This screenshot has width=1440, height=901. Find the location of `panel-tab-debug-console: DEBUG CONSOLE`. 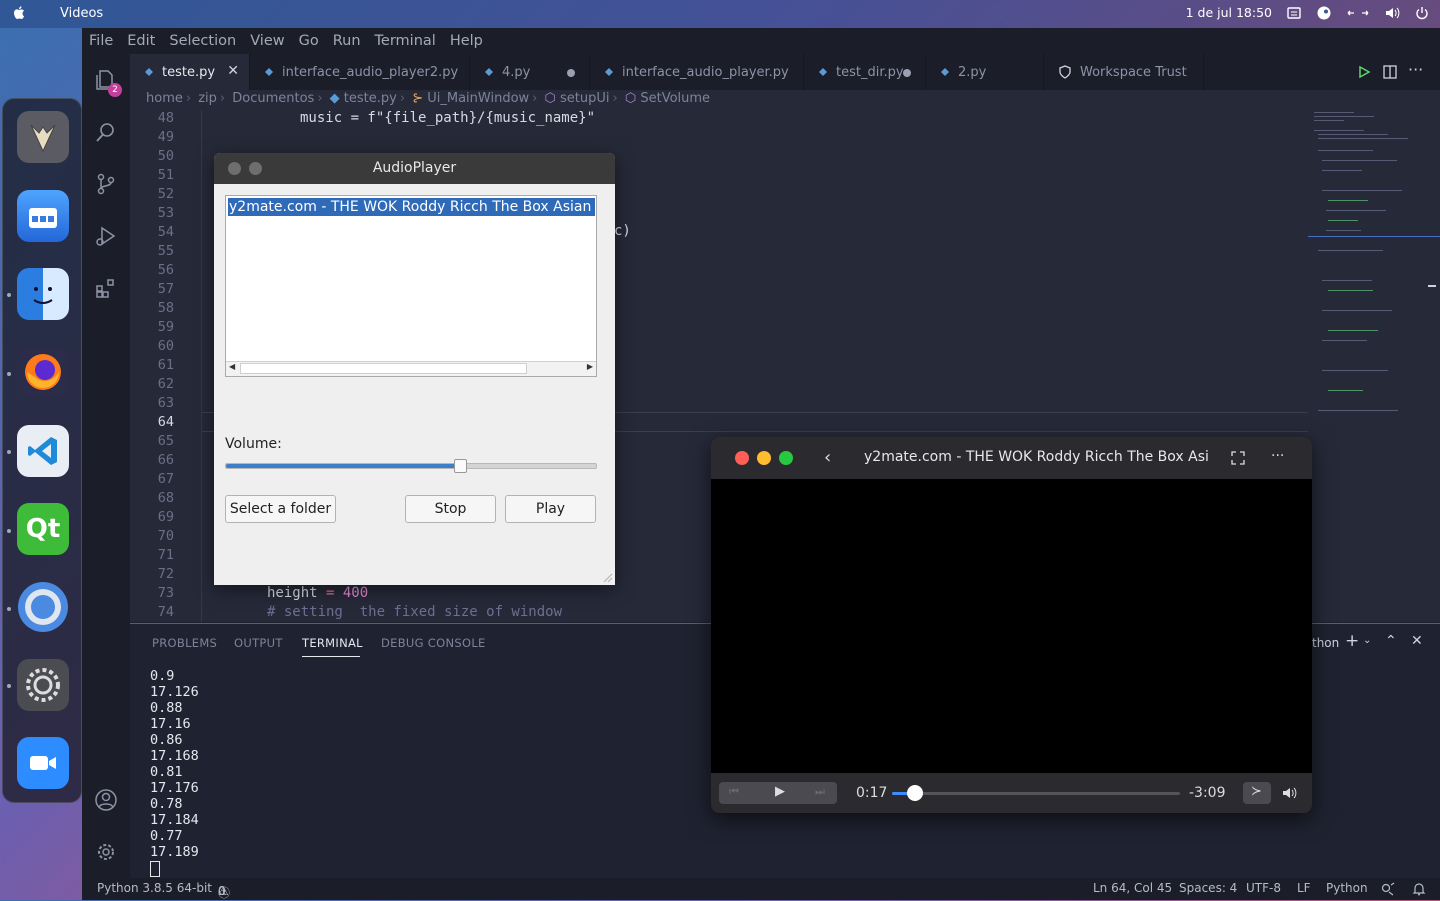

panel-tab-debug-console: DEBUG CONSOLE is located at coordinates (433, 643).